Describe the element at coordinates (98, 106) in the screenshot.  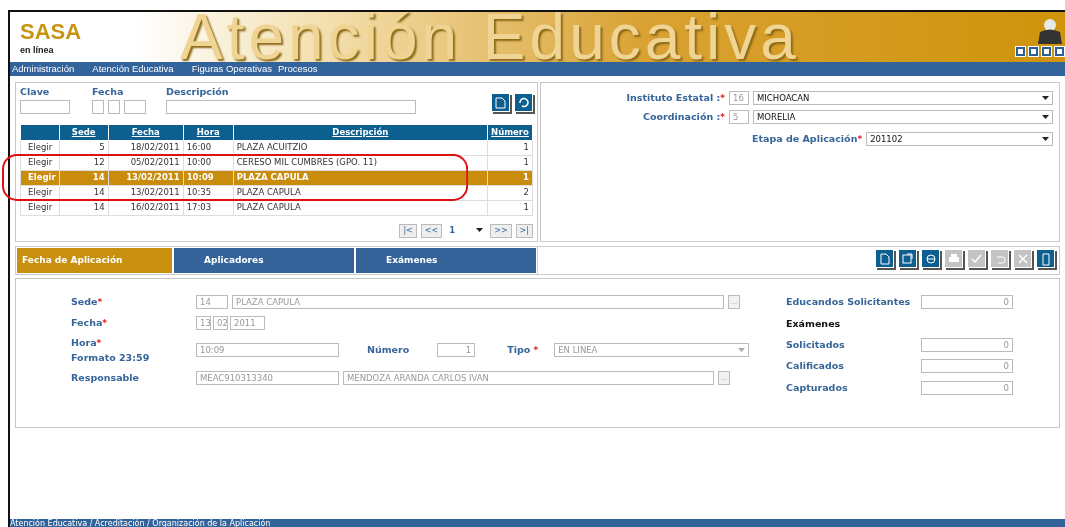
I see `day-field` at that location.